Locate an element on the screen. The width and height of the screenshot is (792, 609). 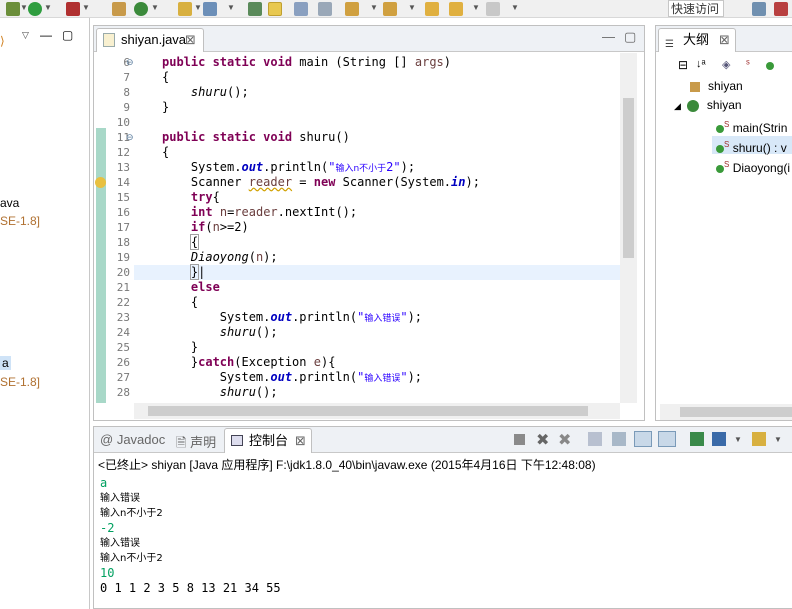
tab-outline: ☰ 大纲 ⊠ is located at coordinates (697, 40).